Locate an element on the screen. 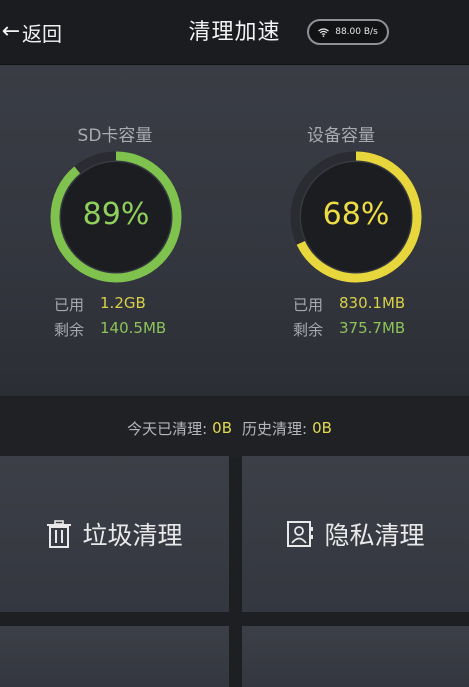 This screenshot has height=687, width=469. lower-left-tile is located at coordinates (114, 656).